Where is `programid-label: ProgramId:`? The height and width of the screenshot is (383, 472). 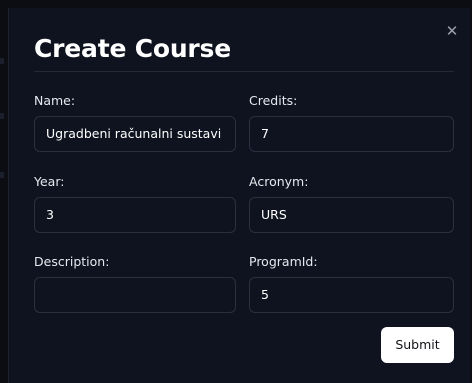
programid-label: ProgramId: is located at coordinates (283, 261).